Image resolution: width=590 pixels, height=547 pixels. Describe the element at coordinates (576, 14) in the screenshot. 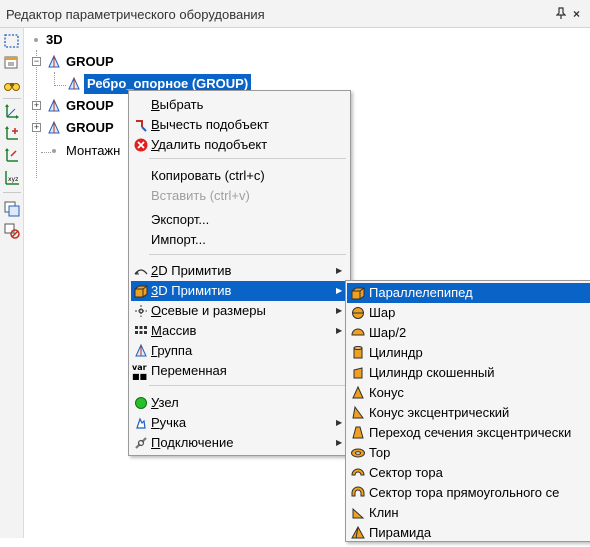

I see `close-icon: ×` at that location.